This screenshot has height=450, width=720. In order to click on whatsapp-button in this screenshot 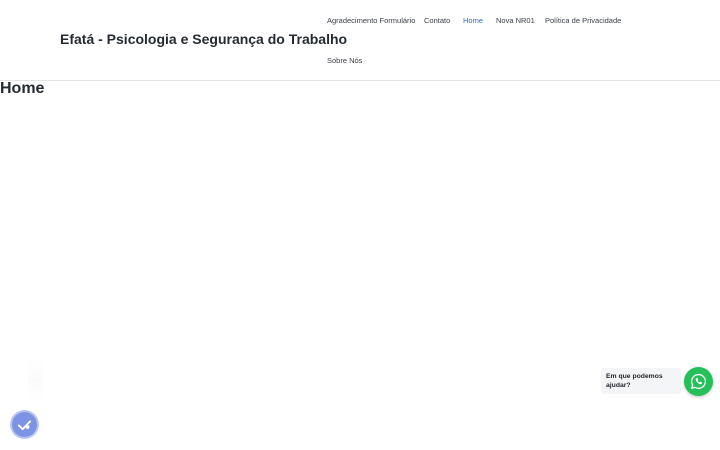, I will do `click(698, 381)`.